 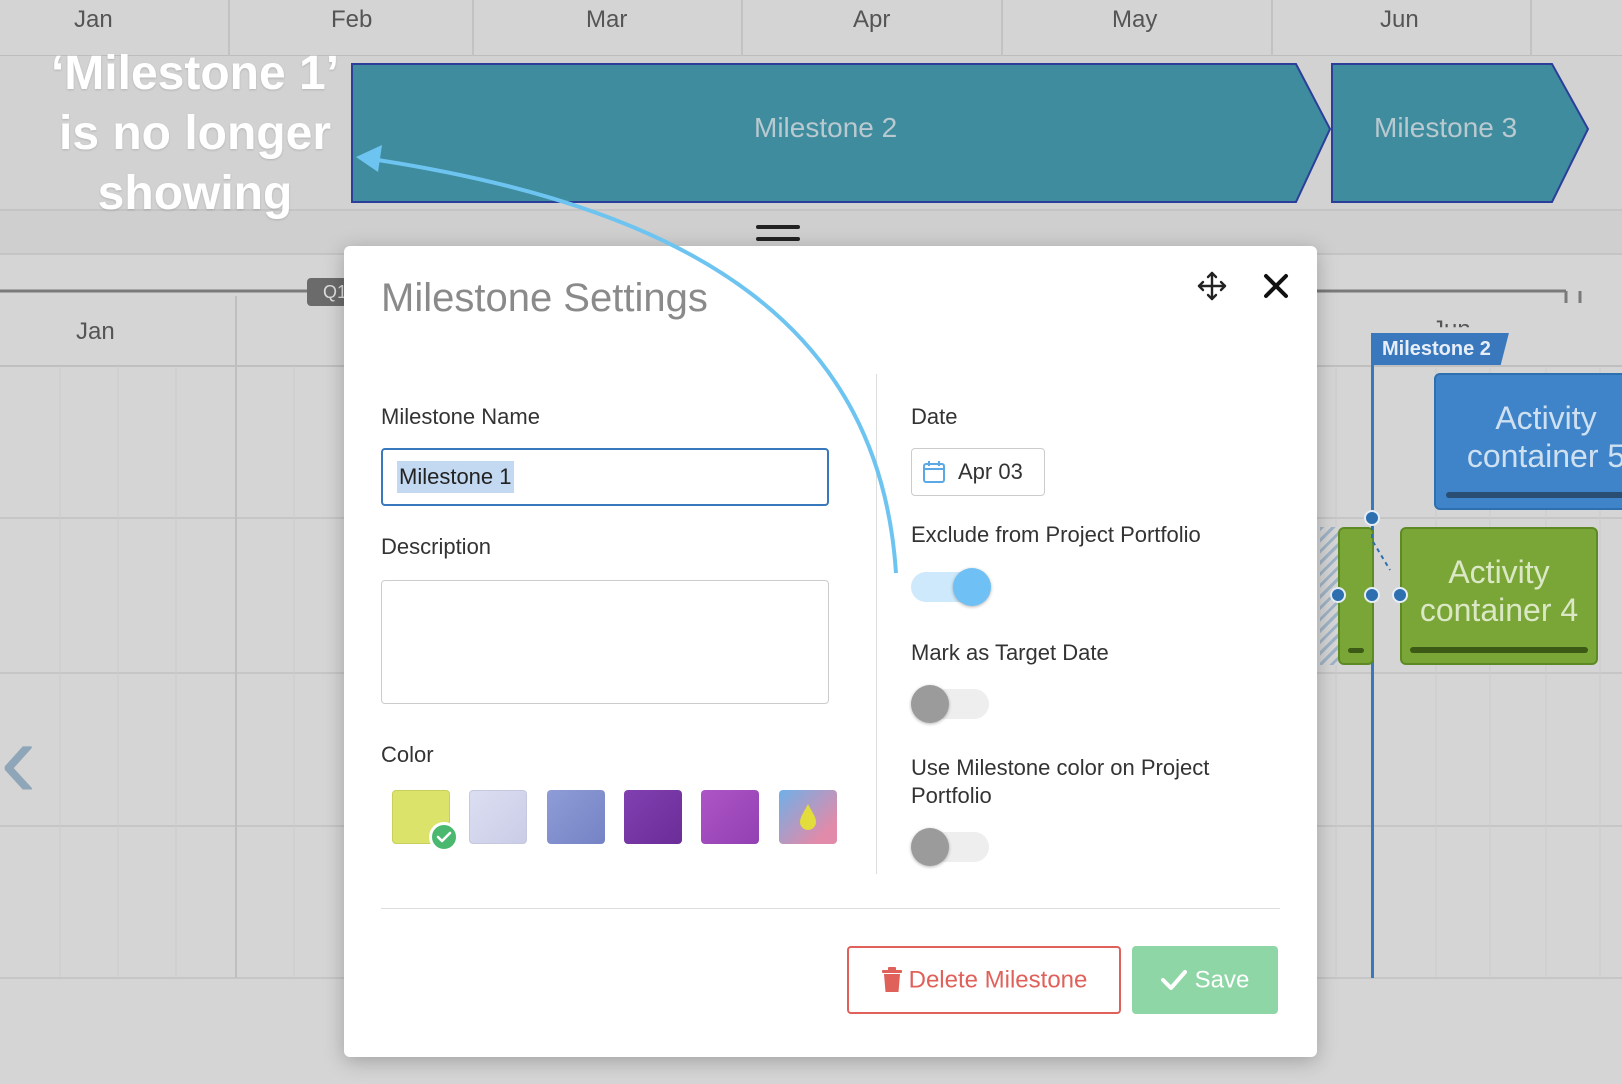 What do you see at coordinates (1222, 980) in the screenshot?
I see `save-button-label: Save` at bounding box center [1222, 980].